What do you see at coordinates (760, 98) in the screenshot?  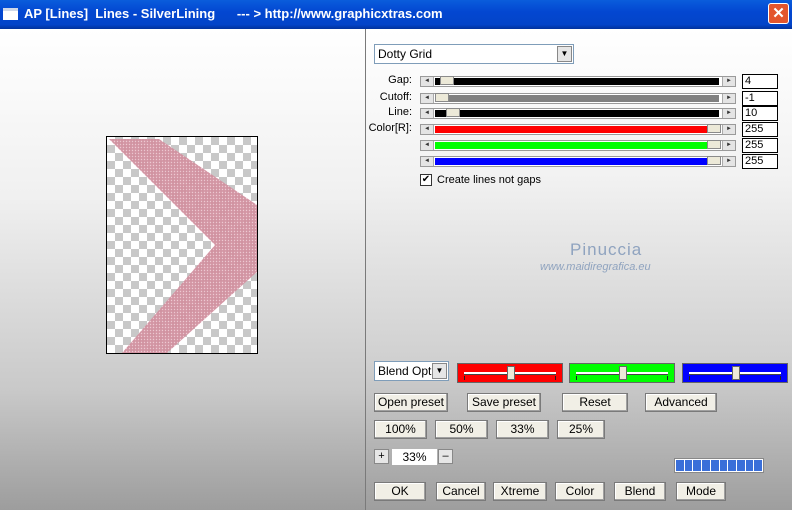 I see `param-value-field: -1` at bounding box center [760, 98].